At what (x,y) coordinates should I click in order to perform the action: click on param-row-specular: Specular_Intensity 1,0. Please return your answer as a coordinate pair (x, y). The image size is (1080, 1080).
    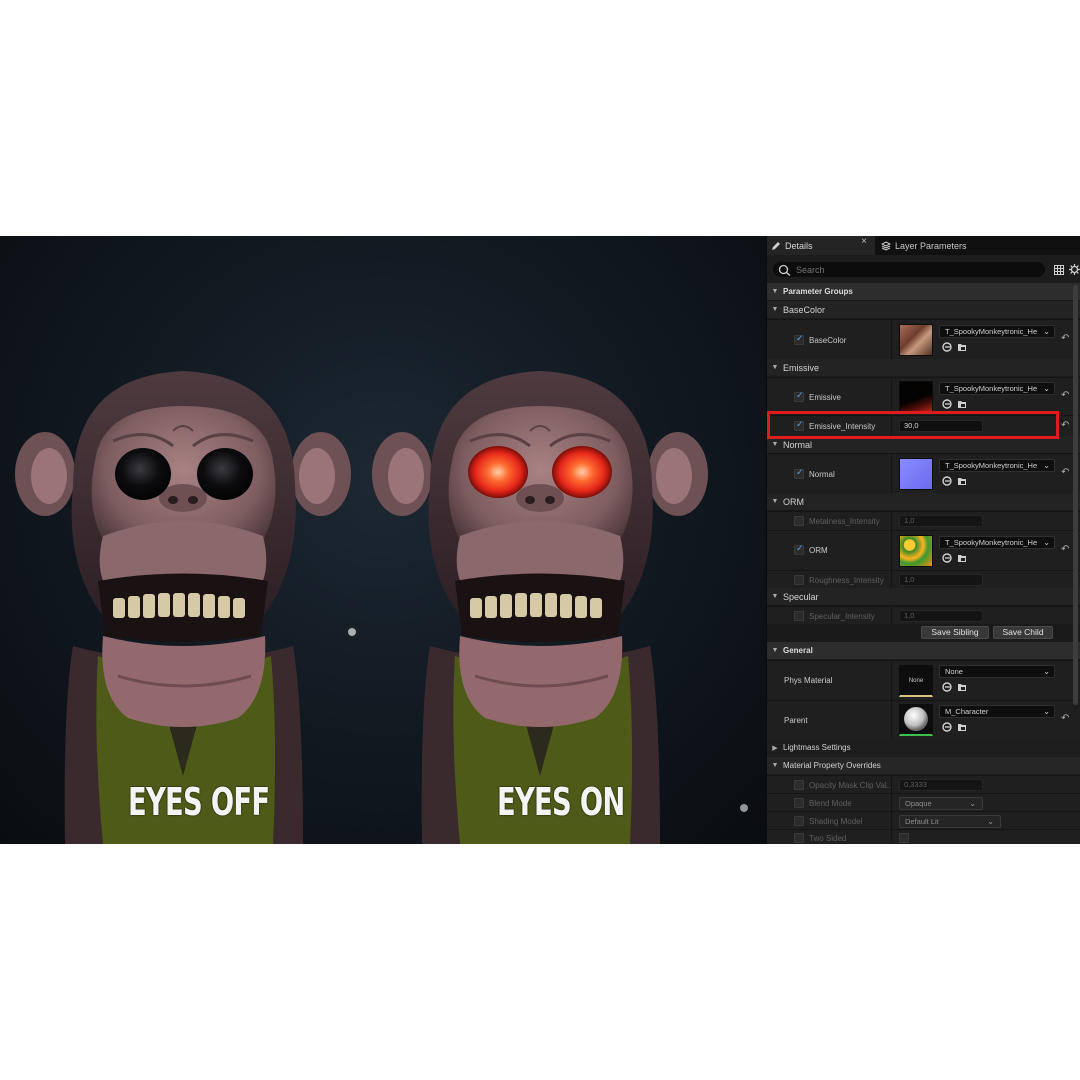
    Looking at the image, I should click on (923, 615).